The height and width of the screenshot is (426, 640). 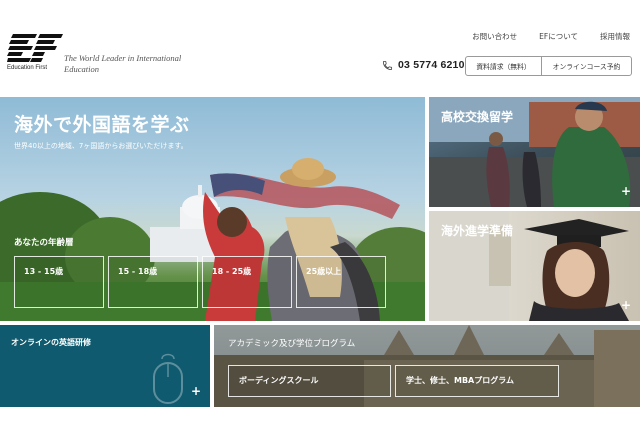 I want to click on age-25-plus-button: 25歳以上, so click(x=341, y=282).